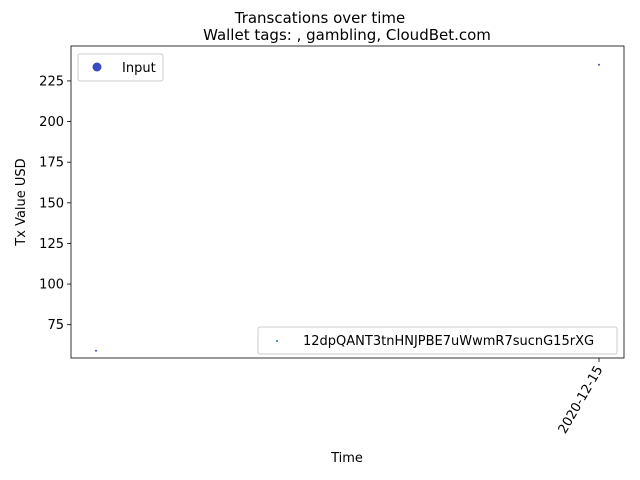  I want to click on y-tick-label: 225, so click(51, 81).